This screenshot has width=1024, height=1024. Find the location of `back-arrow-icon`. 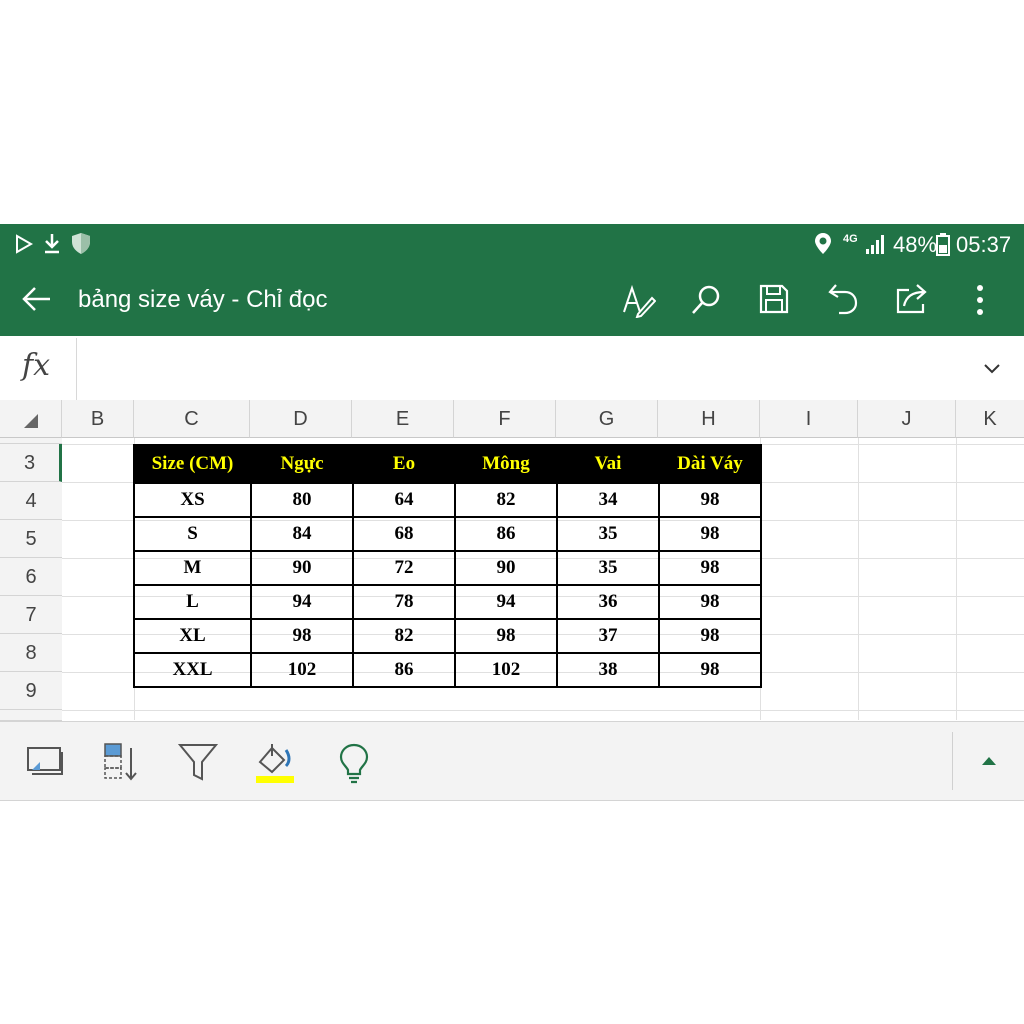

back-arrow-icon is located at coordinates (37, 299).